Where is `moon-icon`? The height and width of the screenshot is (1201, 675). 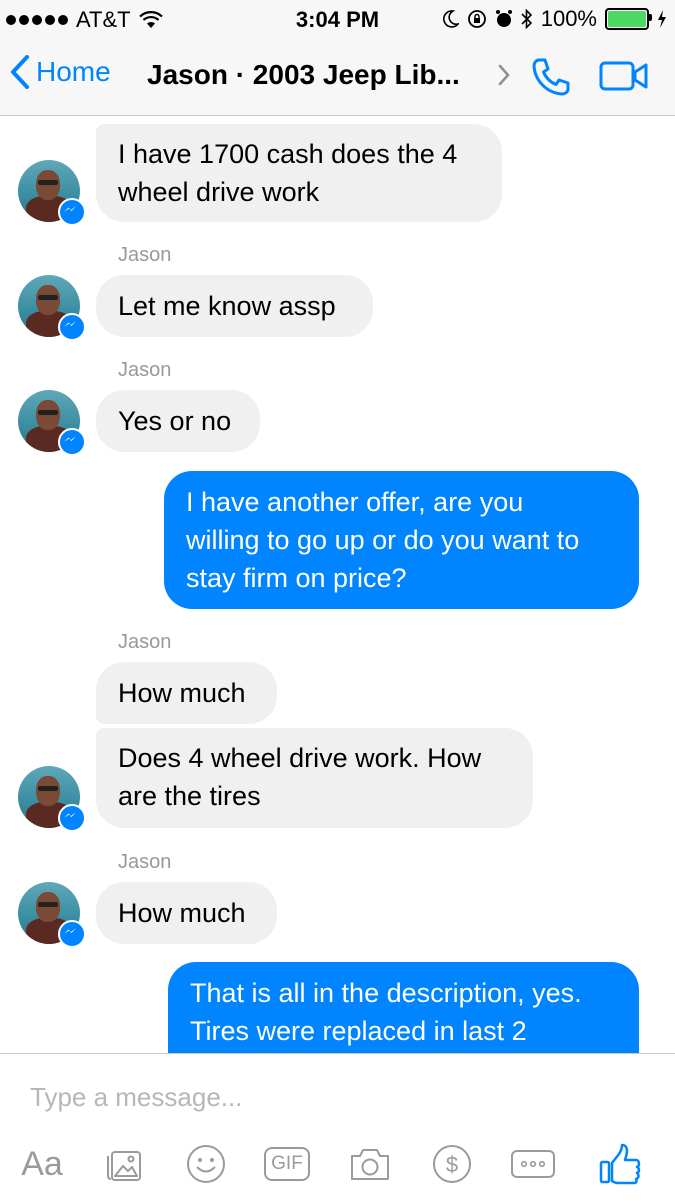
moon-icon is located at coordinates (450, 19).